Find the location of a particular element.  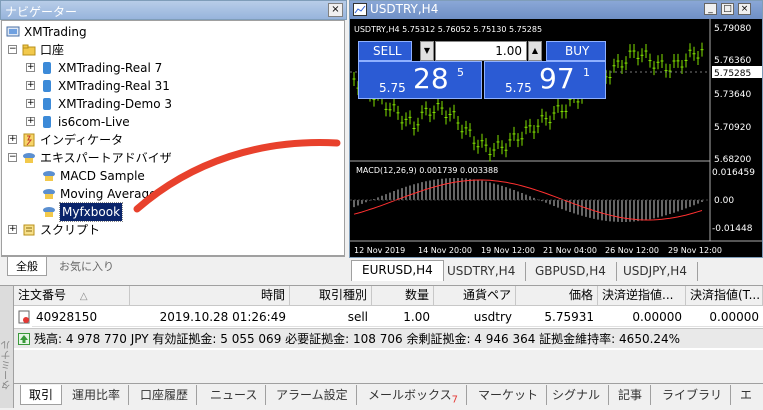

current-price-tick: 5.75285 is located at coordinates (732, 74).